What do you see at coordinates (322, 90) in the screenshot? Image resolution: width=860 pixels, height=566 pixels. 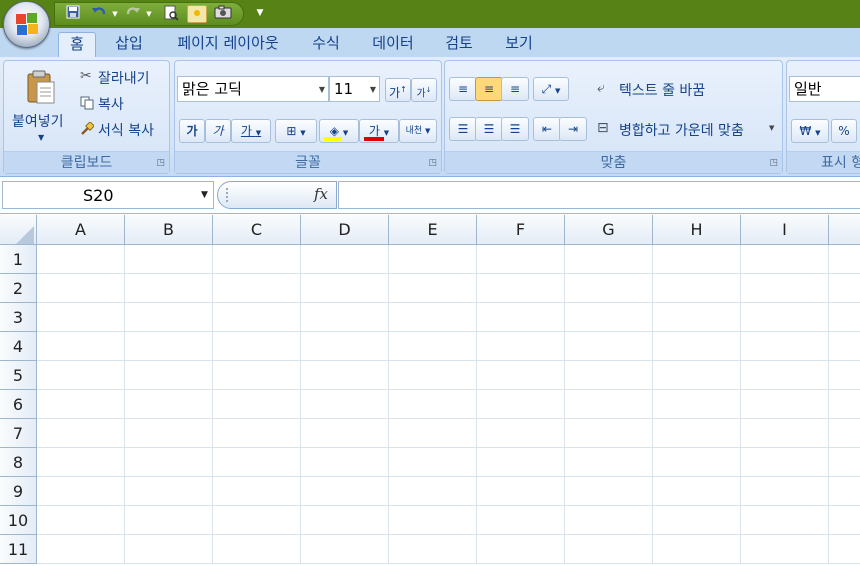 I see `font-name-dropdown-icon: ▼` at bounding box center [322, 90].